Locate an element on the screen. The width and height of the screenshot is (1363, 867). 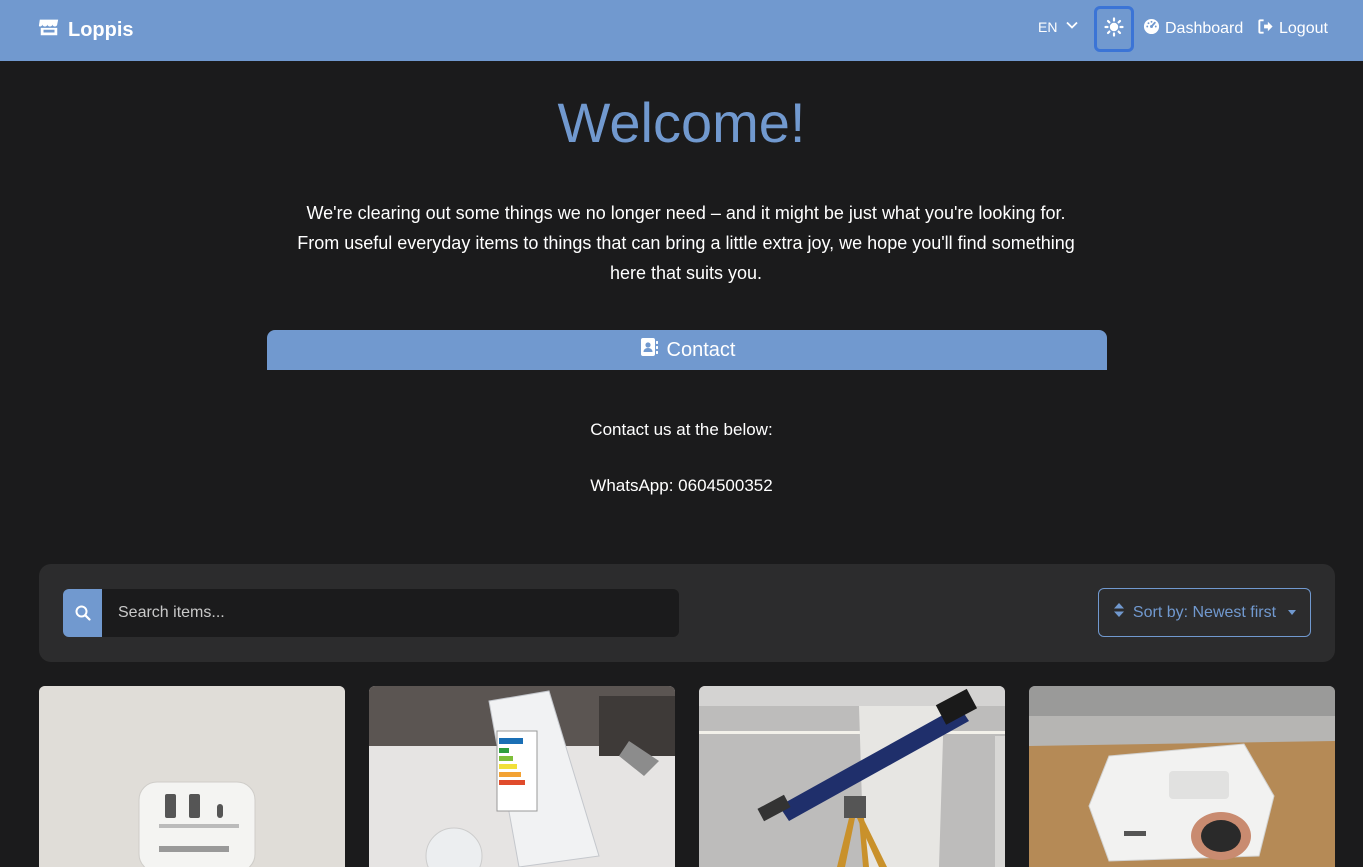
language-value: EN is located at coordinates (1048, 26).